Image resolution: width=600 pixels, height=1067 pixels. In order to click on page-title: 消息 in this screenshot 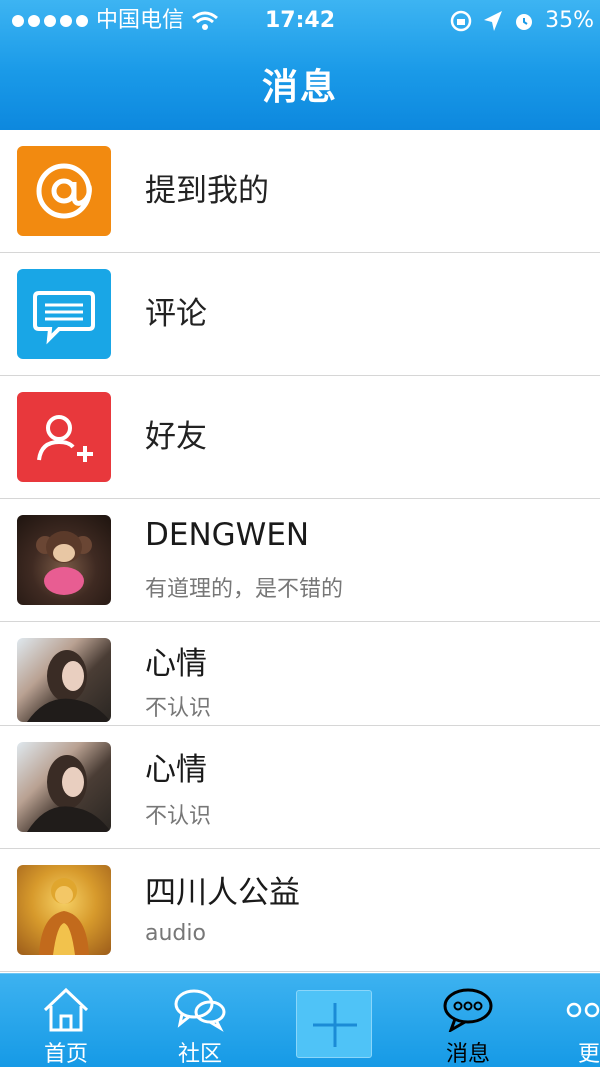, I will do `click(299, 87)`.